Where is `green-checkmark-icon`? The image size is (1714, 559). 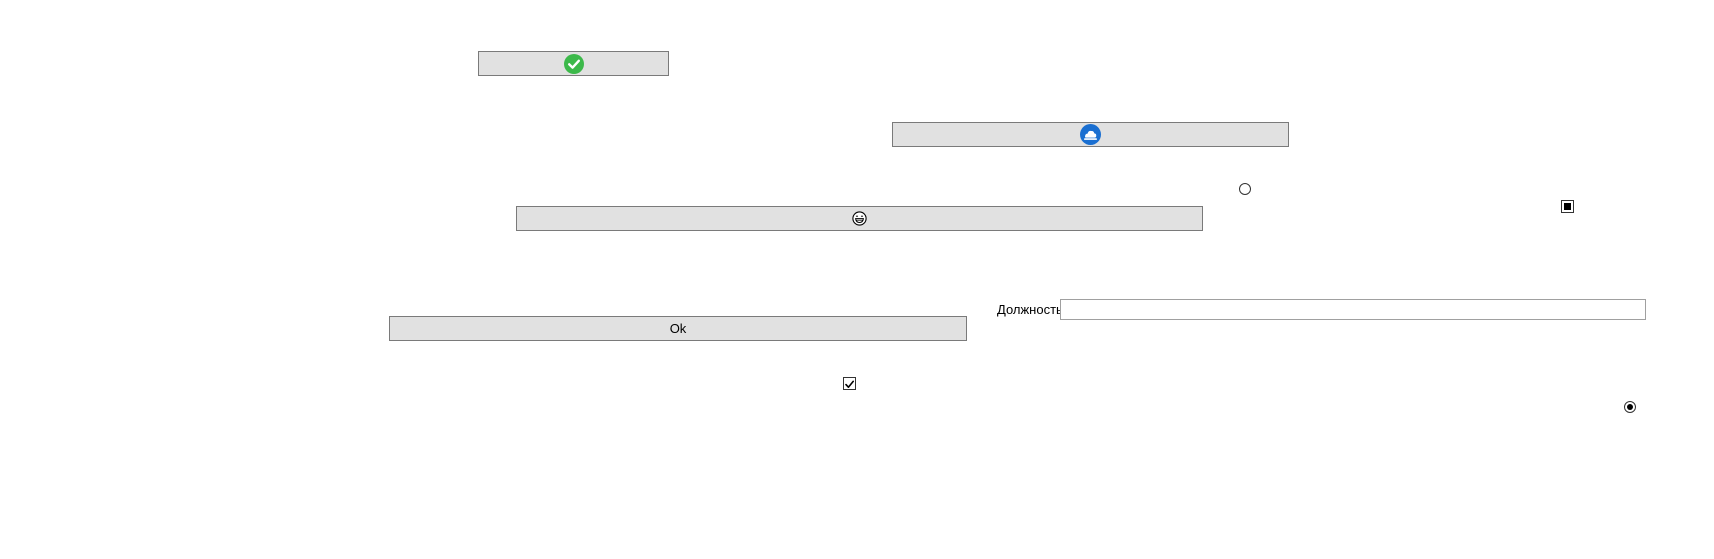
green-checkmark-icon is located at coordinates (573, 63).